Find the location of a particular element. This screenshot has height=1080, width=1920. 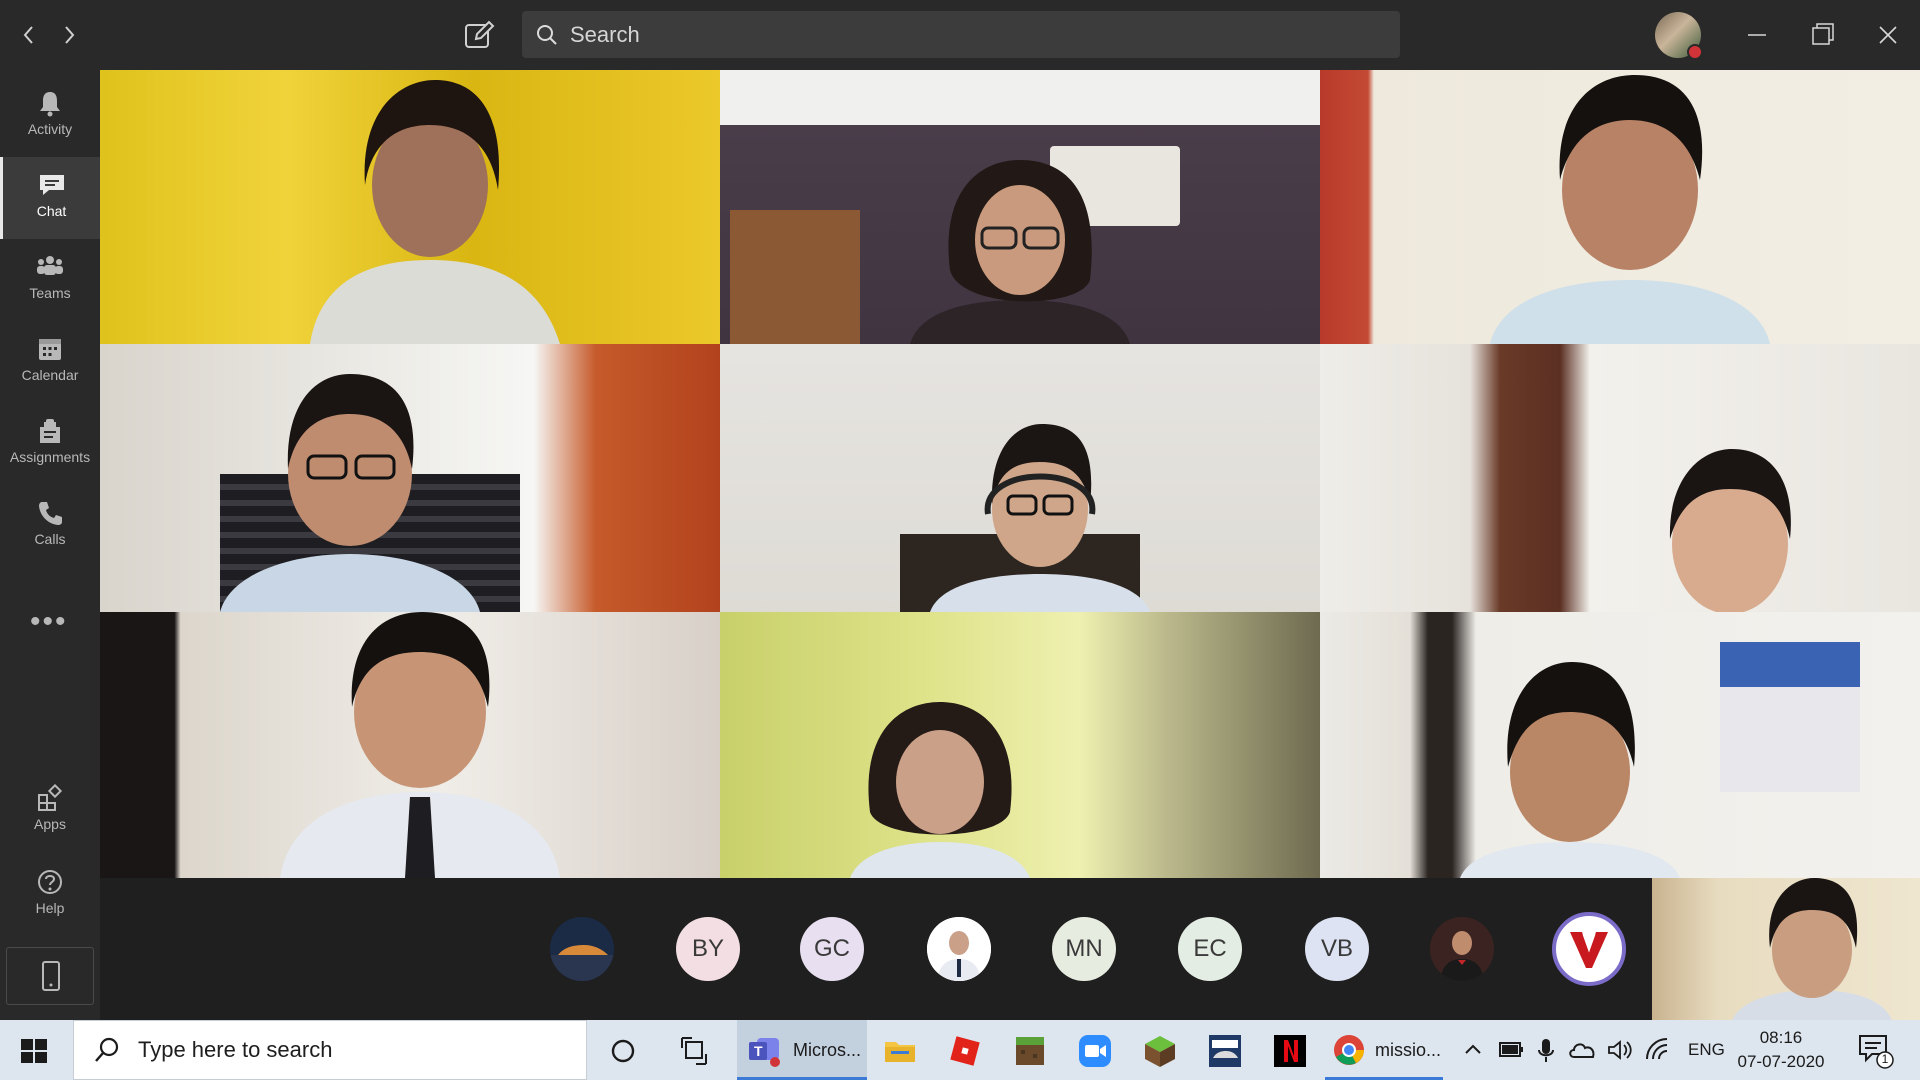

minecraft-icon is located at coordinates (1030, 1051).